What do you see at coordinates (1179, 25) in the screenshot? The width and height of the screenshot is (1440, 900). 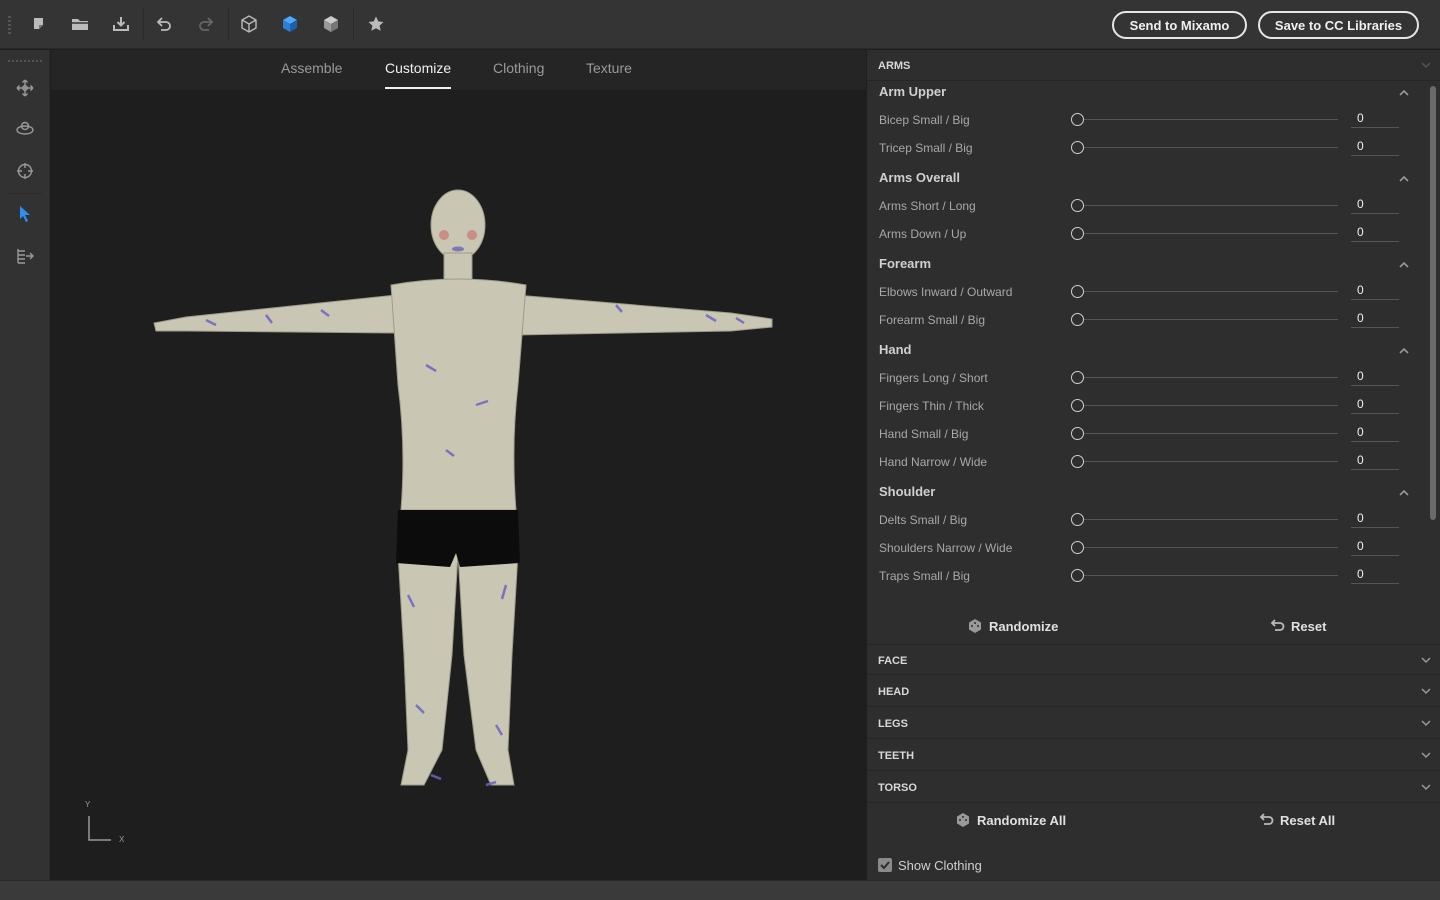 I see `send-to-mixamo-button: Send to Mixamo` at bounding box center [1179, 25].